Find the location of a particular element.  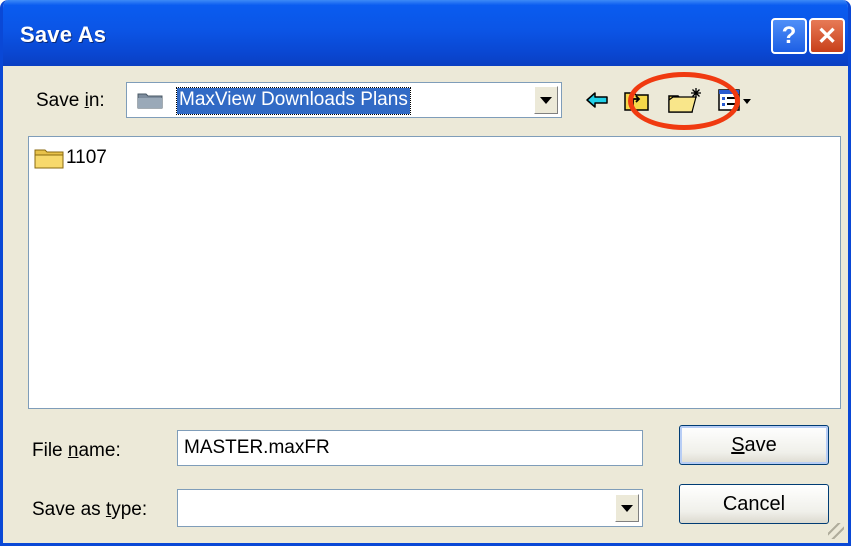

close-icon: ✕ is located at coordinates (827, 36).